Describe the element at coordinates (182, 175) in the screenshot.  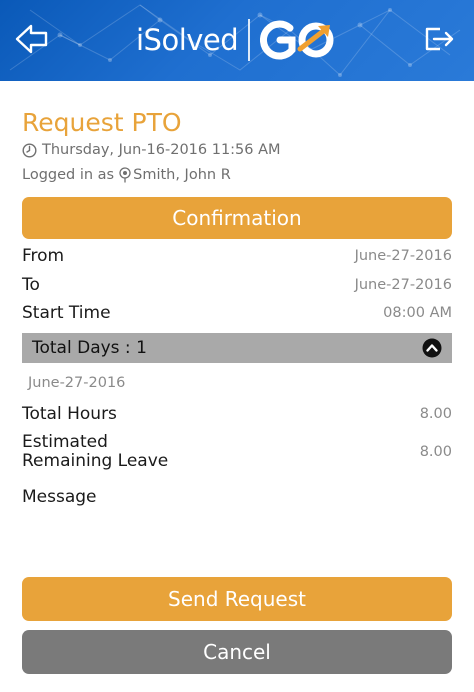
I see `user-name: Smith, John R` at that location.